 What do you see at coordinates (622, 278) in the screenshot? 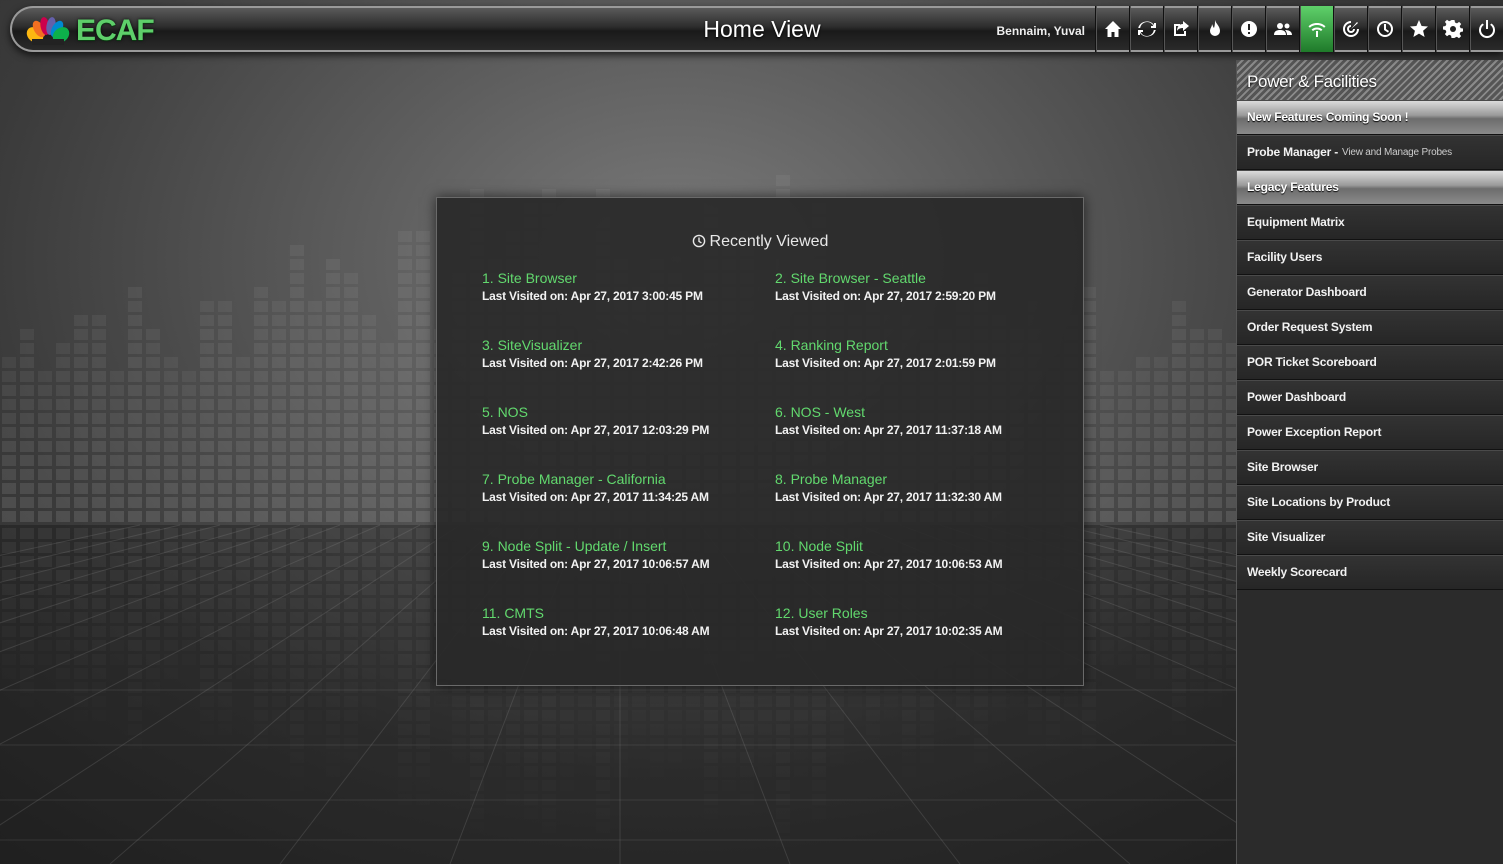
I see `recent-item-link: 1. Site Browser` at bounding box center [622, 278].